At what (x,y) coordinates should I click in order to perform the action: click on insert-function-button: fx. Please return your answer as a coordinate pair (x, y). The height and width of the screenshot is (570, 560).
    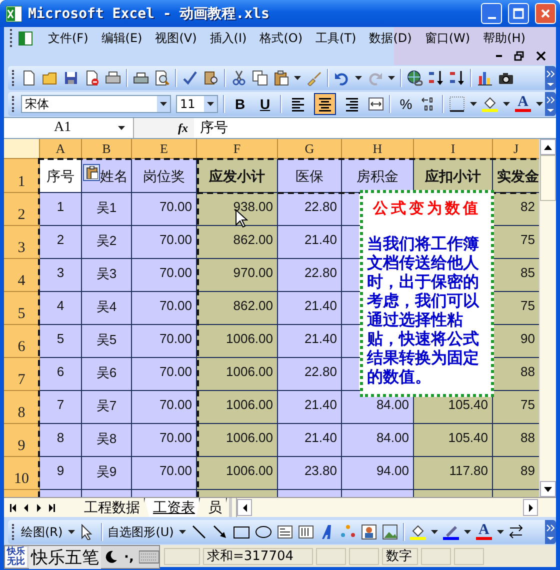
    Looking at the image, I should click on (183, 128).